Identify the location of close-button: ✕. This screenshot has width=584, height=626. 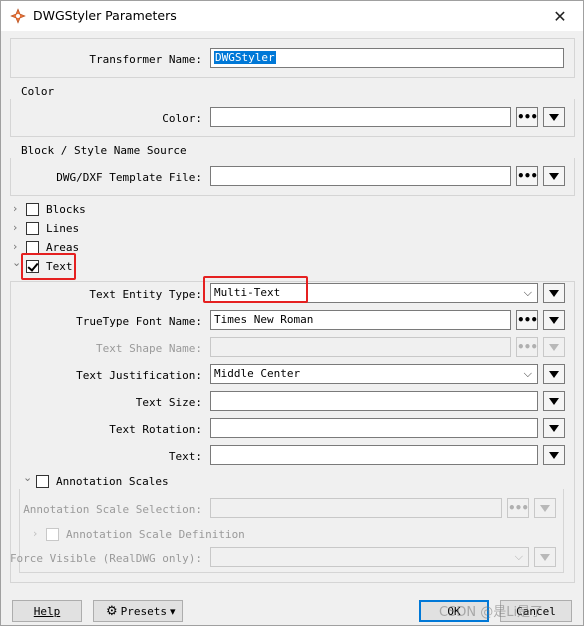
(560, 16).